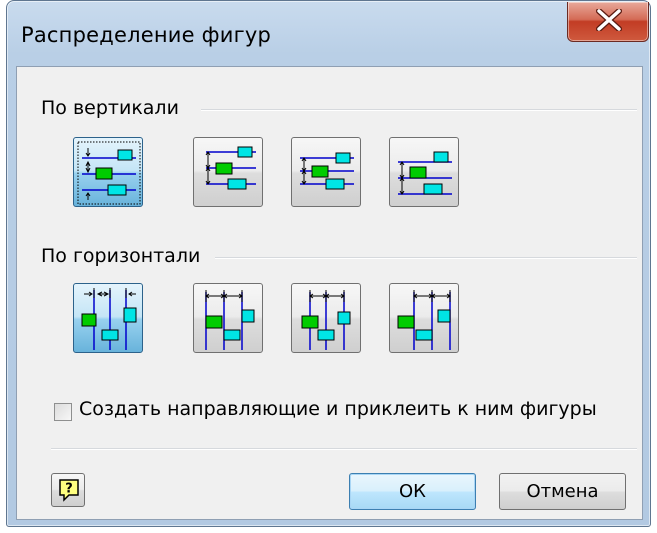 The width and height of the screenshot is (657, 533). I want to click on distribute-horizontal-spacing-icon, so click(109, 319).